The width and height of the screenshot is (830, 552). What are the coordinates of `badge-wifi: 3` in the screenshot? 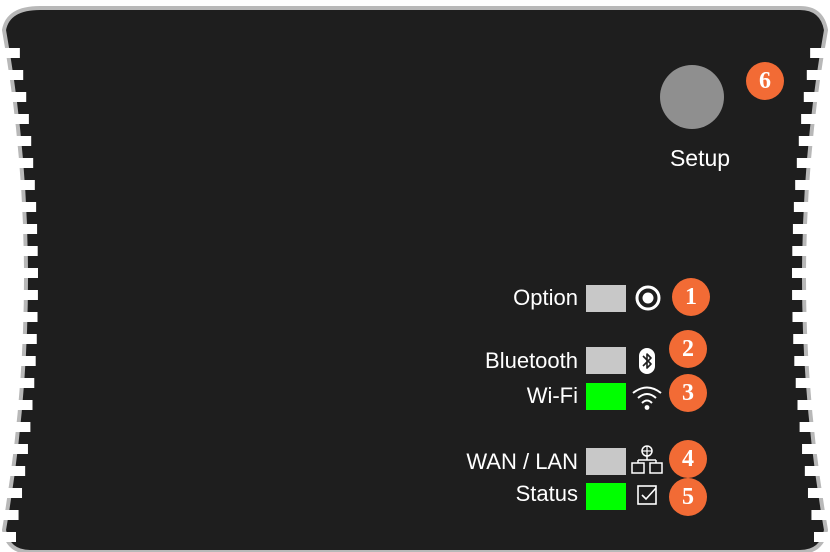 It's located at (688, 393).